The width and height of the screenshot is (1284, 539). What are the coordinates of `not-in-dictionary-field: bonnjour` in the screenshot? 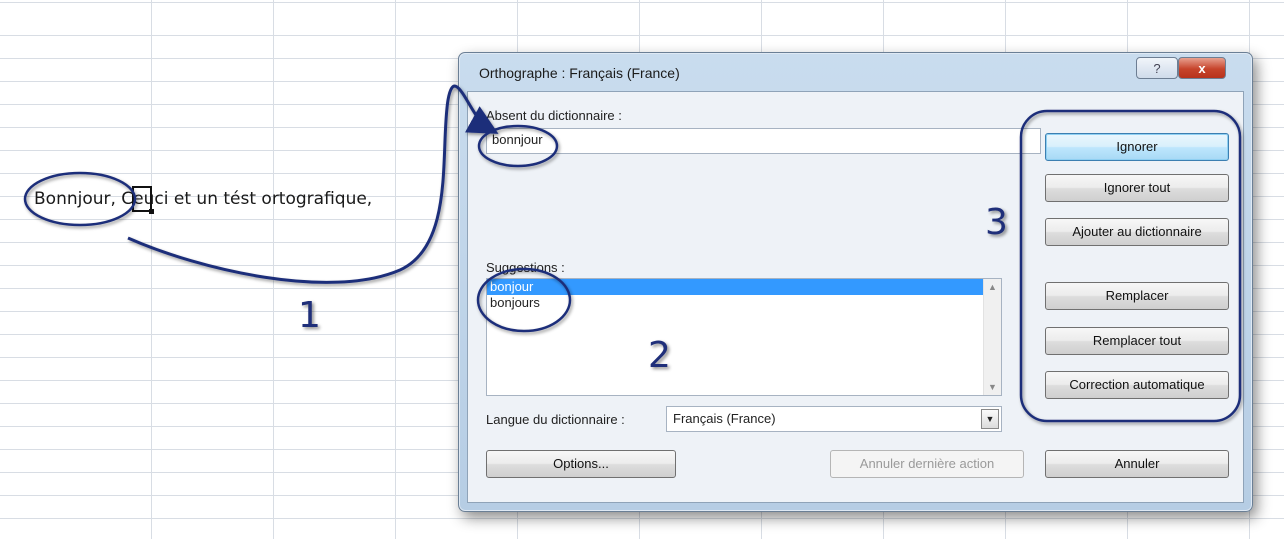 It's located at (763, 141).